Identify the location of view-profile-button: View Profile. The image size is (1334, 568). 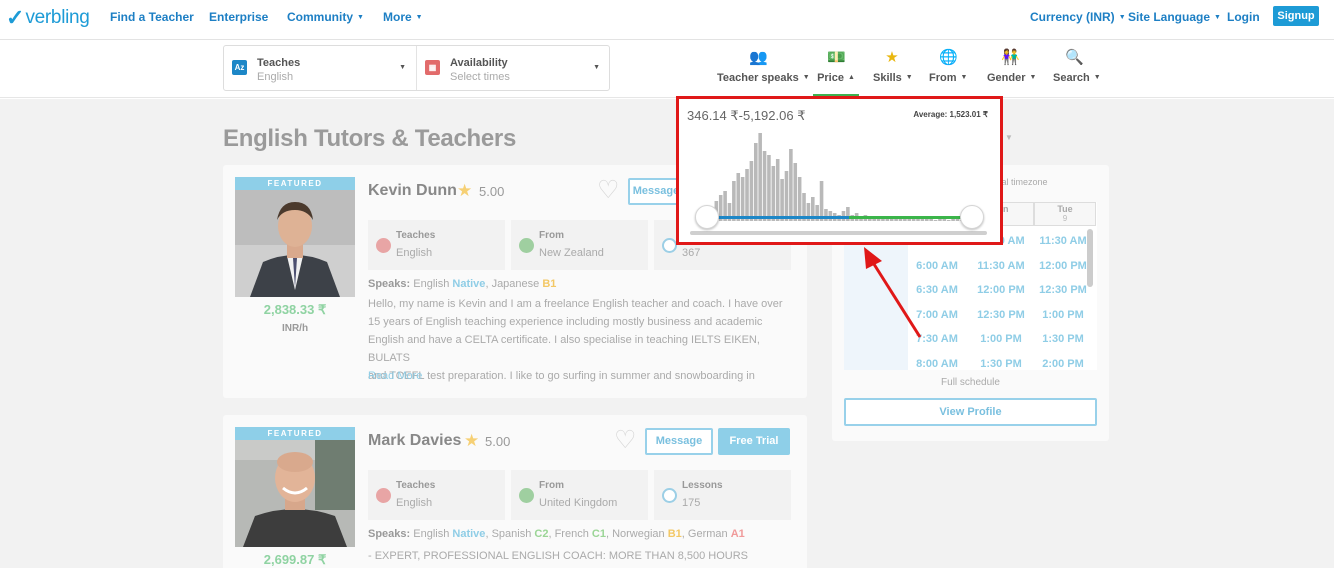
(970, 412).